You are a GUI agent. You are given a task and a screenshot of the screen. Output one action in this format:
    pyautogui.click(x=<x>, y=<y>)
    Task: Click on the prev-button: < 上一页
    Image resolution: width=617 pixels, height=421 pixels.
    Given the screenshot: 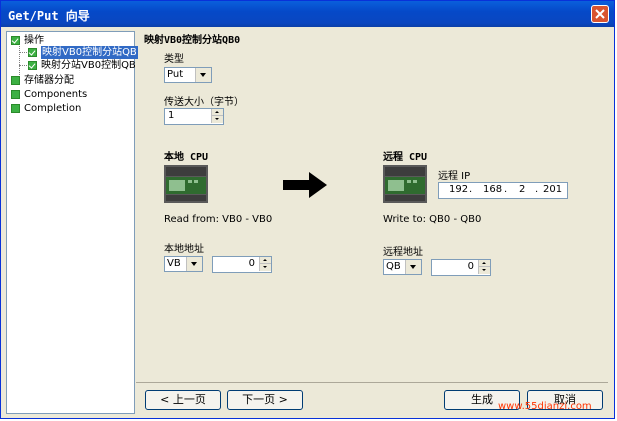 What is the action you would take?
    pyautogui.click(x=183, y=400)
    